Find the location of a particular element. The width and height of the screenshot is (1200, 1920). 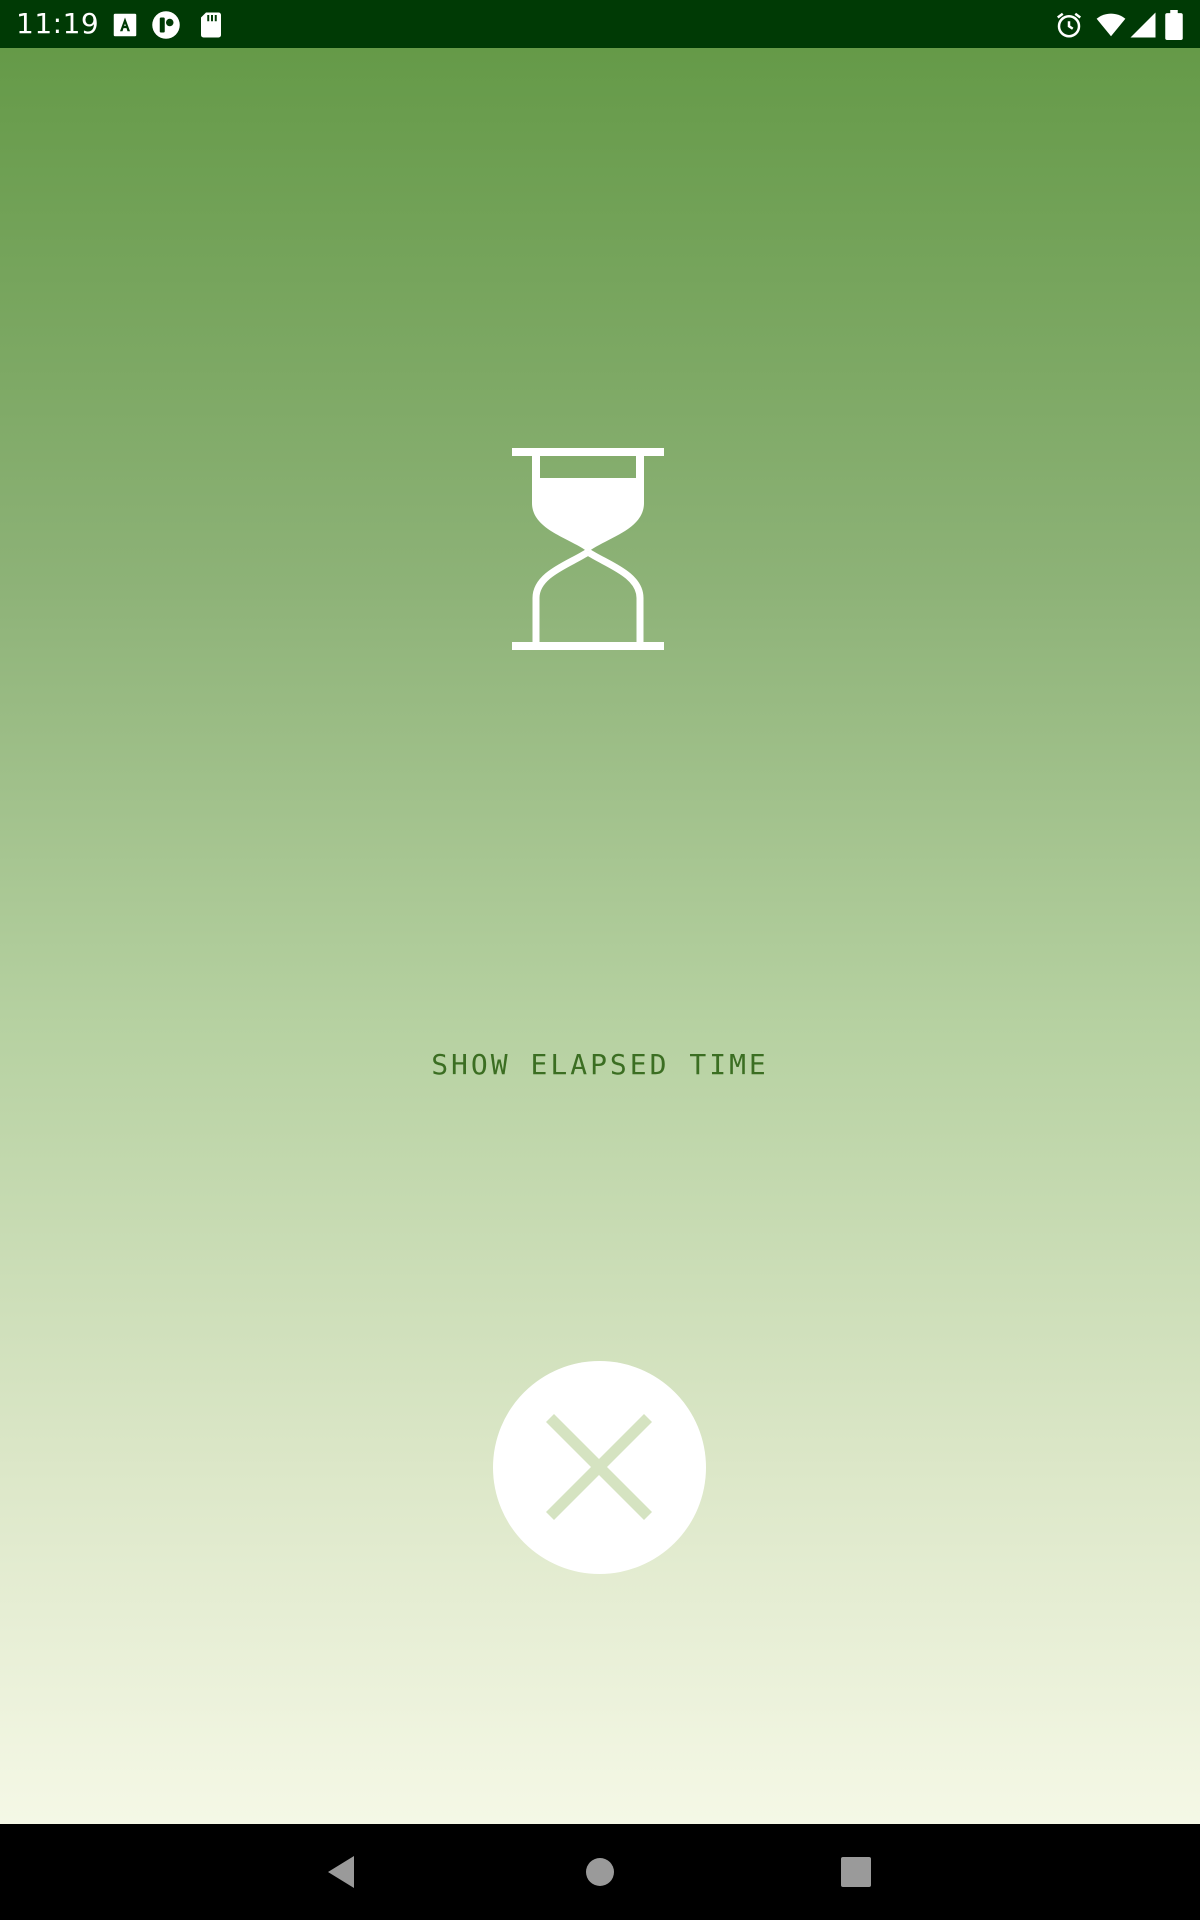

home-icon is located at coordinates (600, 1872).